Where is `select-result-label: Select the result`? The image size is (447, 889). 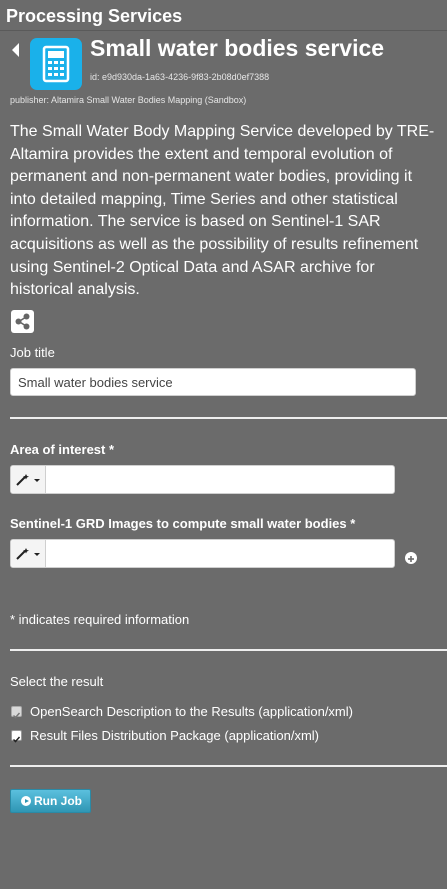
select-result-label: Select the result is located at coordinates (57, 681).